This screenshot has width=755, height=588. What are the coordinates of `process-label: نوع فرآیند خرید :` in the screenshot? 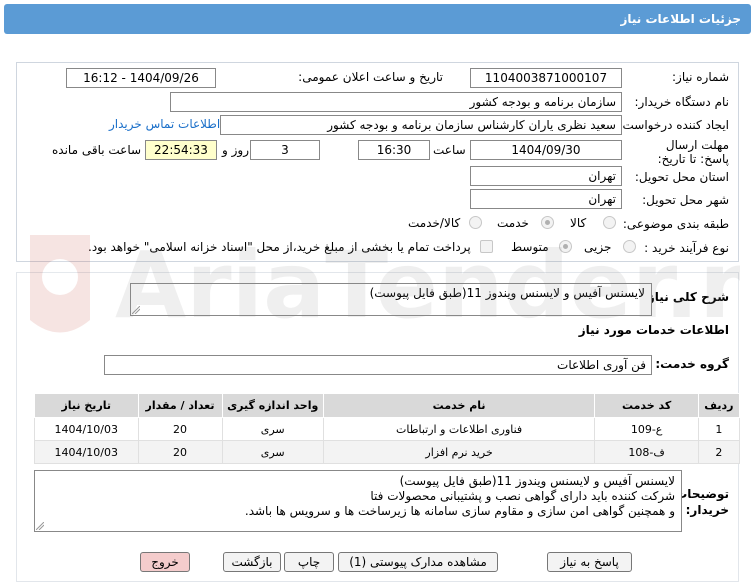 It's located at (686, 248).